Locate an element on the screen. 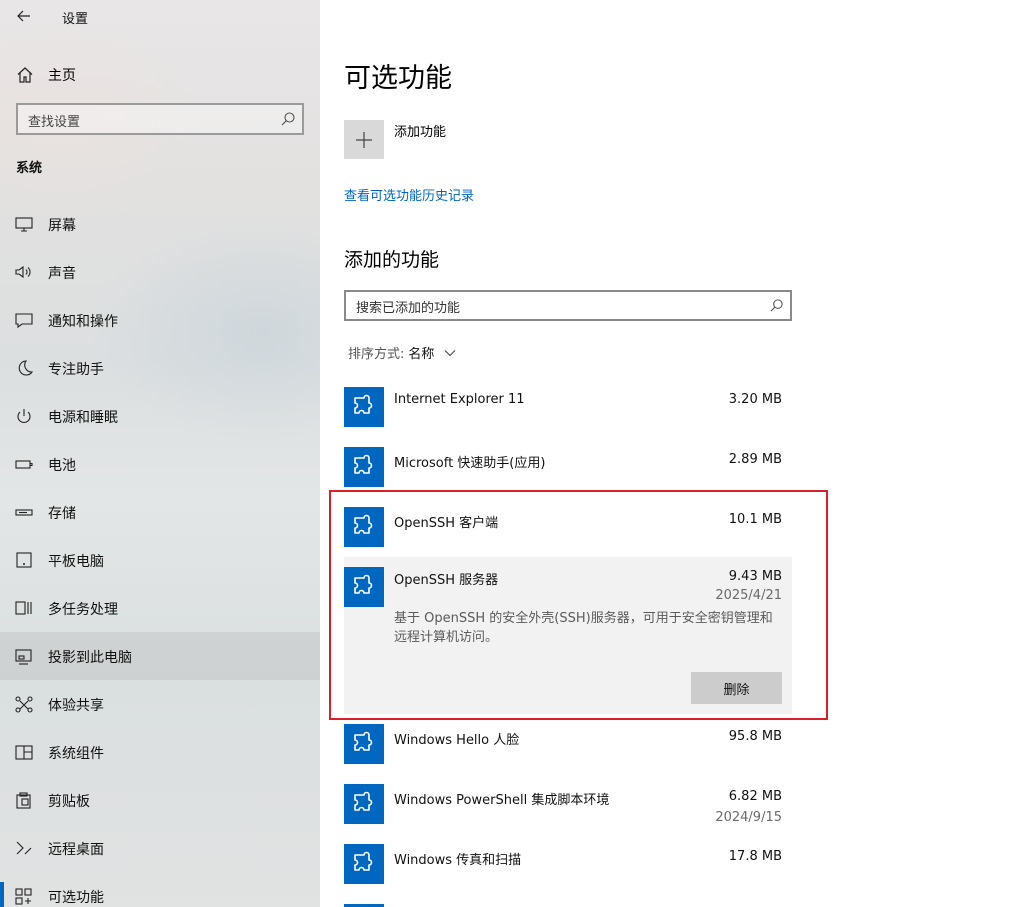 The width and height of the screenshot is (1018, 907). back-arrow-icon is located at coordinates (23, 16).